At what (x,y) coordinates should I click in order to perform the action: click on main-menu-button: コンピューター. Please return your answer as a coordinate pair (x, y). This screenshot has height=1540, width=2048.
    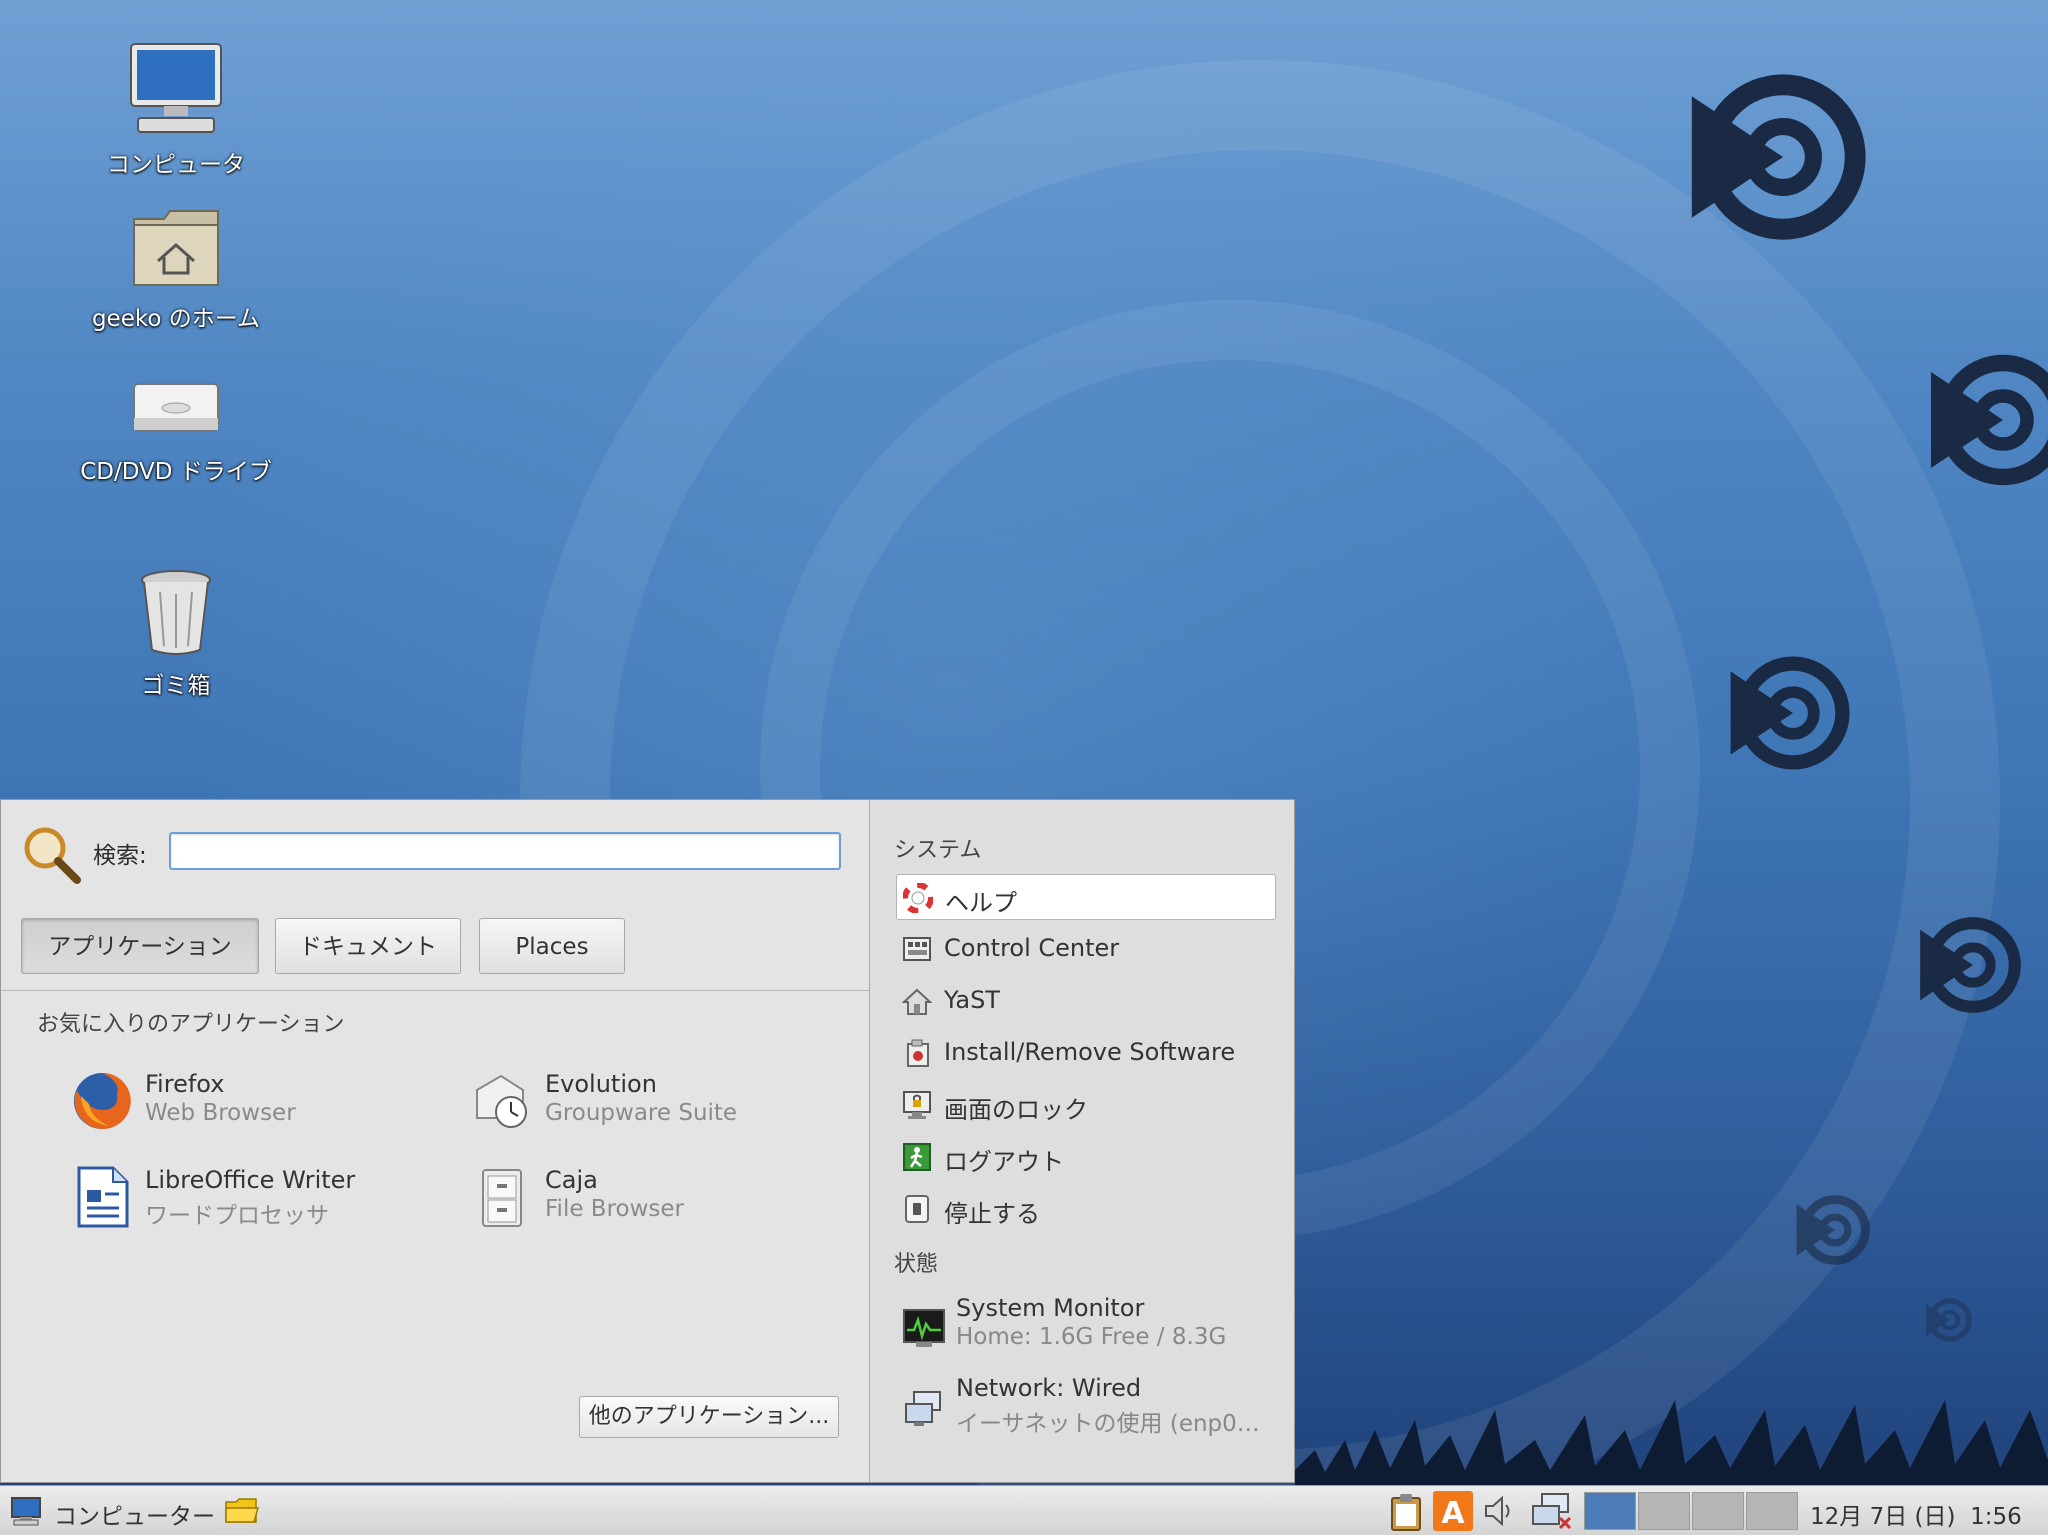
    Looking at the image, I should click on (109, 1511).